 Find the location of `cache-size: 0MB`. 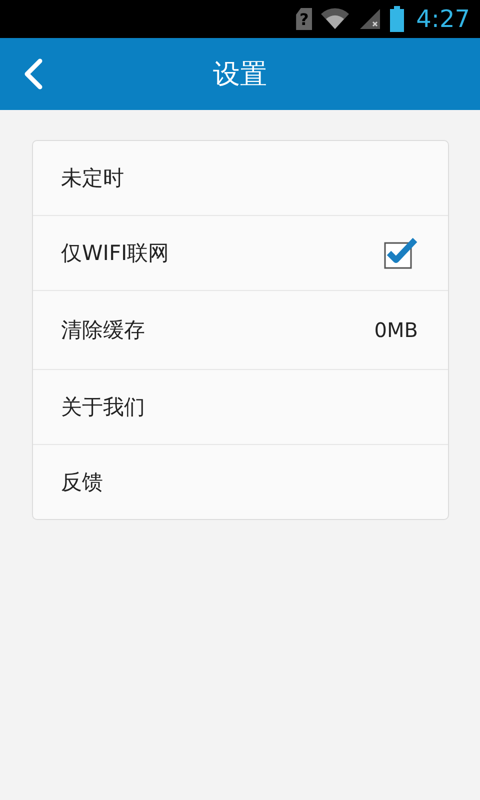

cache-size: 0MB is located at coordinates (396, 330).